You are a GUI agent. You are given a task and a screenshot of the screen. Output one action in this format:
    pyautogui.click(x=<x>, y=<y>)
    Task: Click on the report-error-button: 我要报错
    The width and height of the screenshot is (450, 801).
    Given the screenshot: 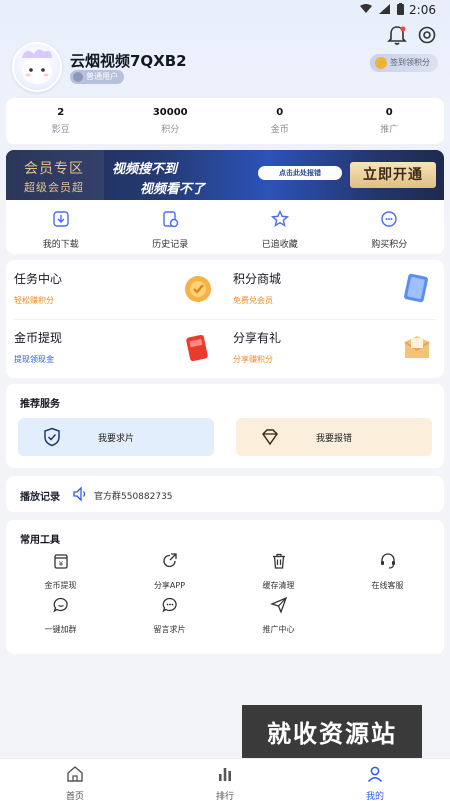 What is the action you would take?
    pyautogui.click(x=334, y=437)
    